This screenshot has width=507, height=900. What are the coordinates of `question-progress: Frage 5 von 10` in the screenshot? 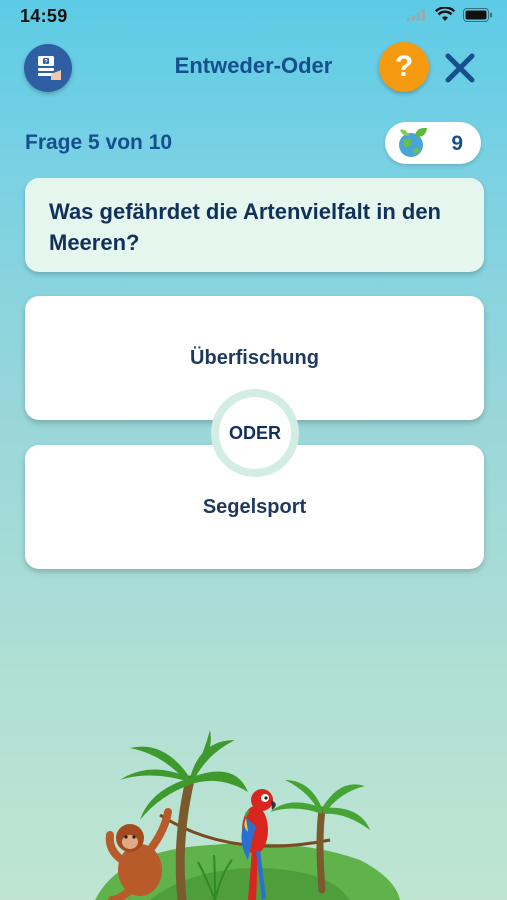 It's located at (99, 142).